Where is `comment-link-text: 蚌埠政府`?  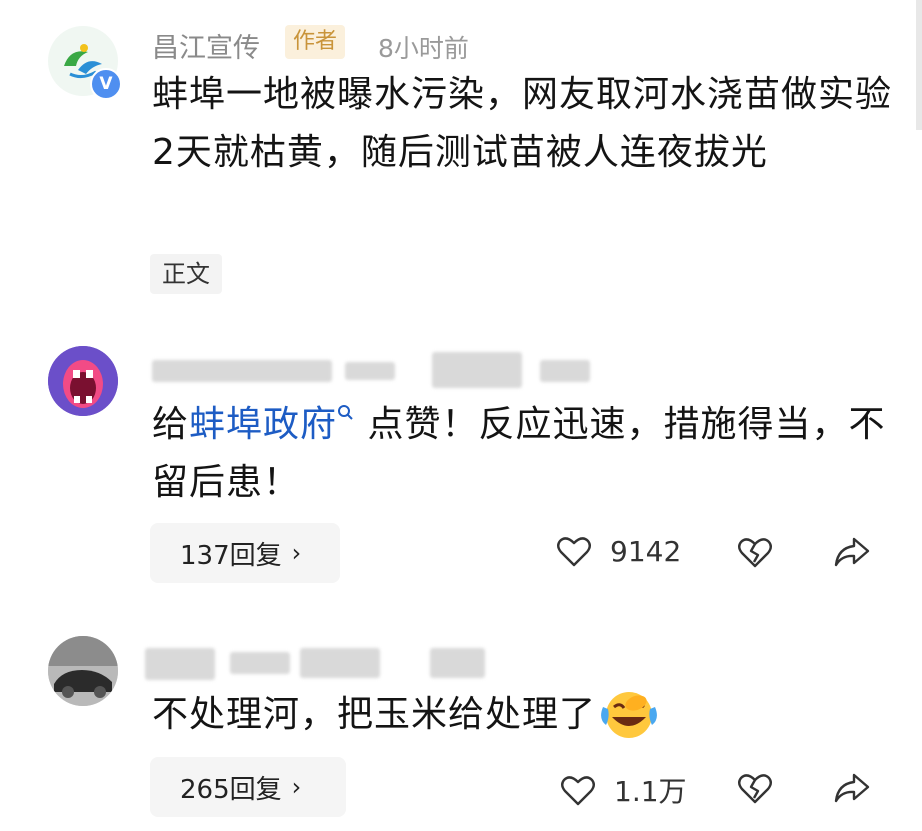 comment-link-text: 蚌埠政府 is located at coordinates (263, 424).